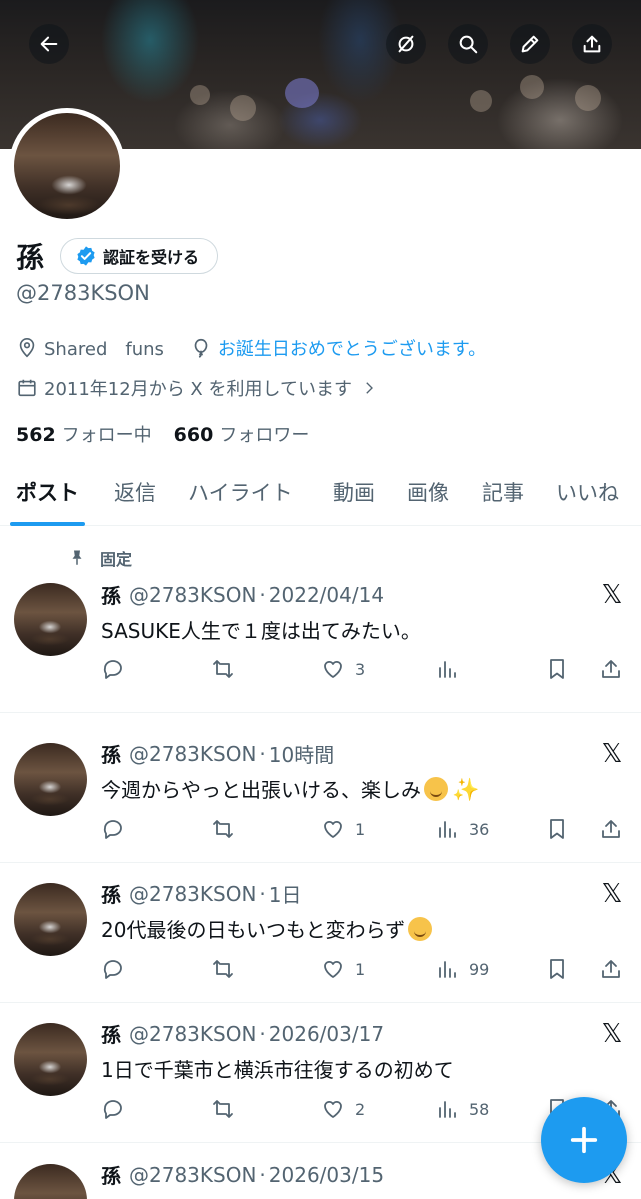 The height and width of the screenshot is (1199, 641). What do you see at coordinates (326, 1175) in the screenshot?
I see `post-timestamp: 2026/03/15` at bounding box center [326, 1175].